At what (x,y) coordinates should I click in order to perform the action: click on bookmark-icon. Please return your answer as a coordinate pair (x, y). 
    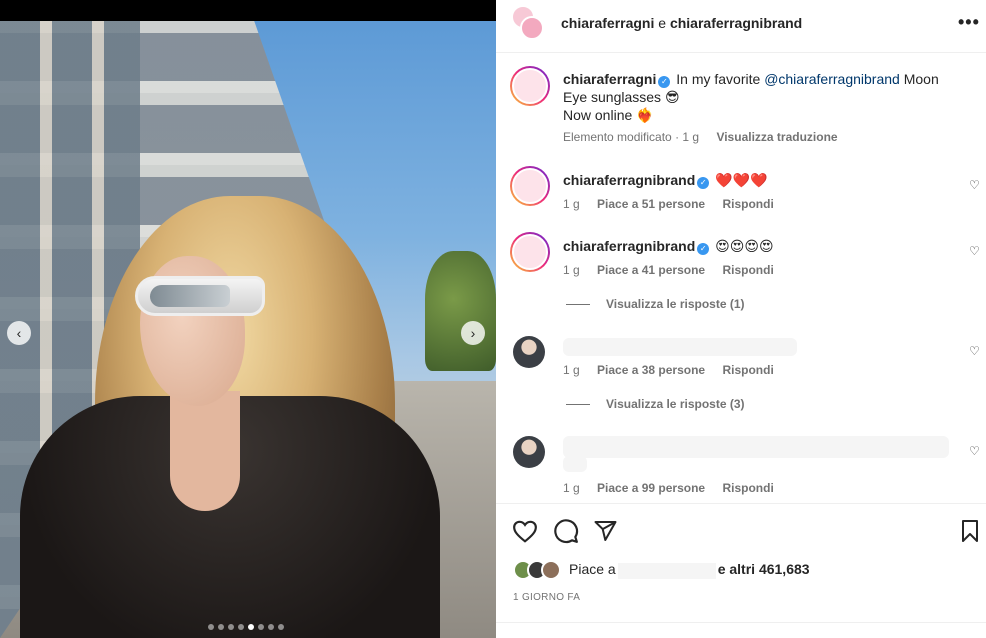
    Looking at the image, I should click on (970, 531).